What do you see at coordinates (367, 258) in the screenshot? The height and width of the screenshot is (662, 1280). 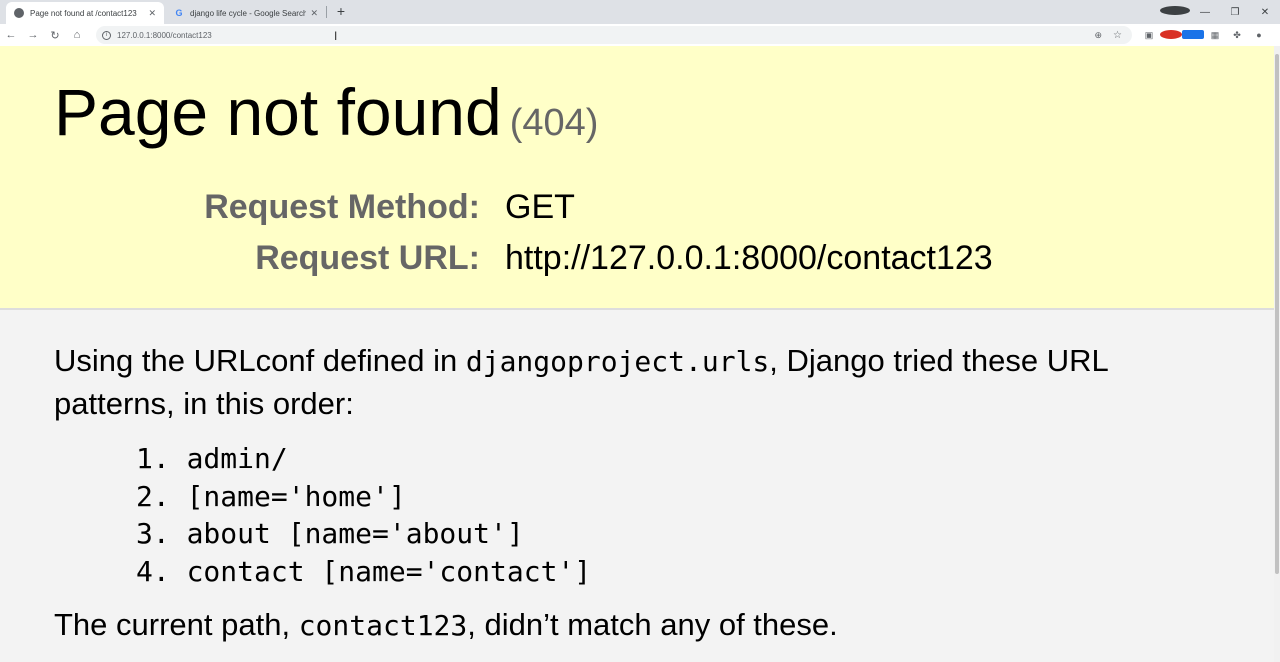 I see `request-url-label: Request URL:` at bounding box center [367, 258].